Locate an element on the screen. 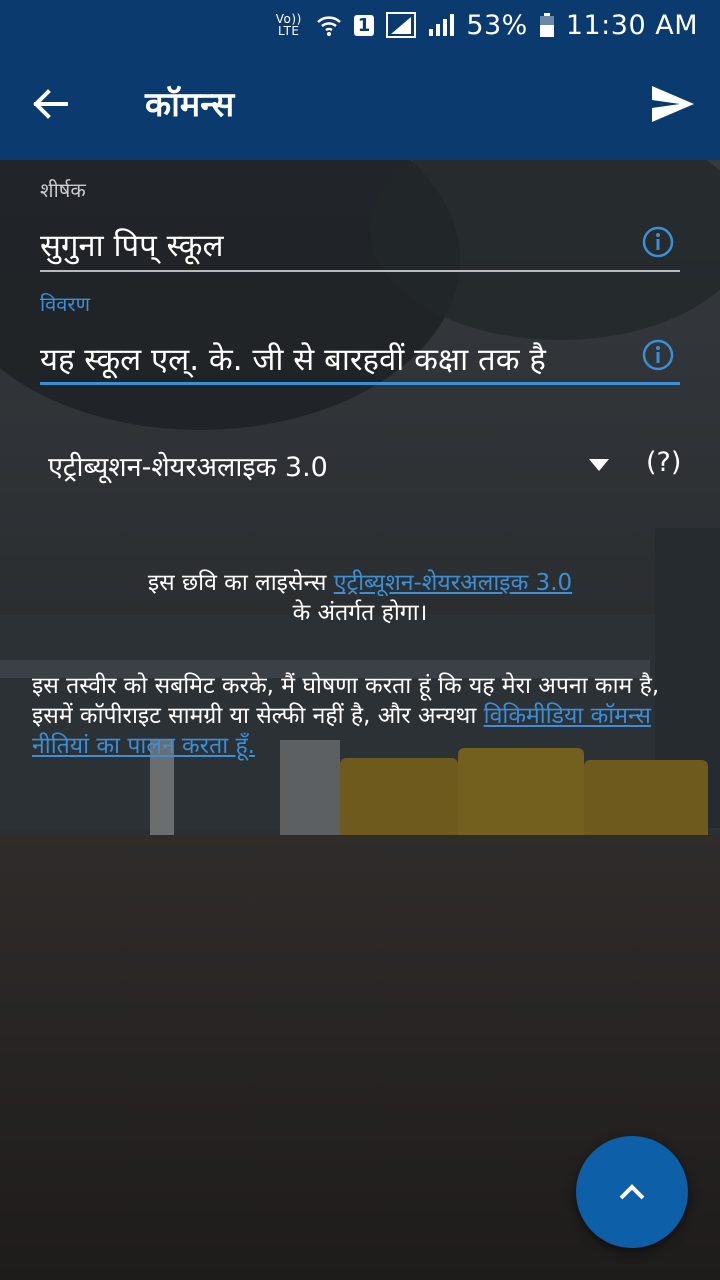 Image resolution: width=720 pixels, height=1280 pixels. signal-icon is located at coordinates (401, 25).